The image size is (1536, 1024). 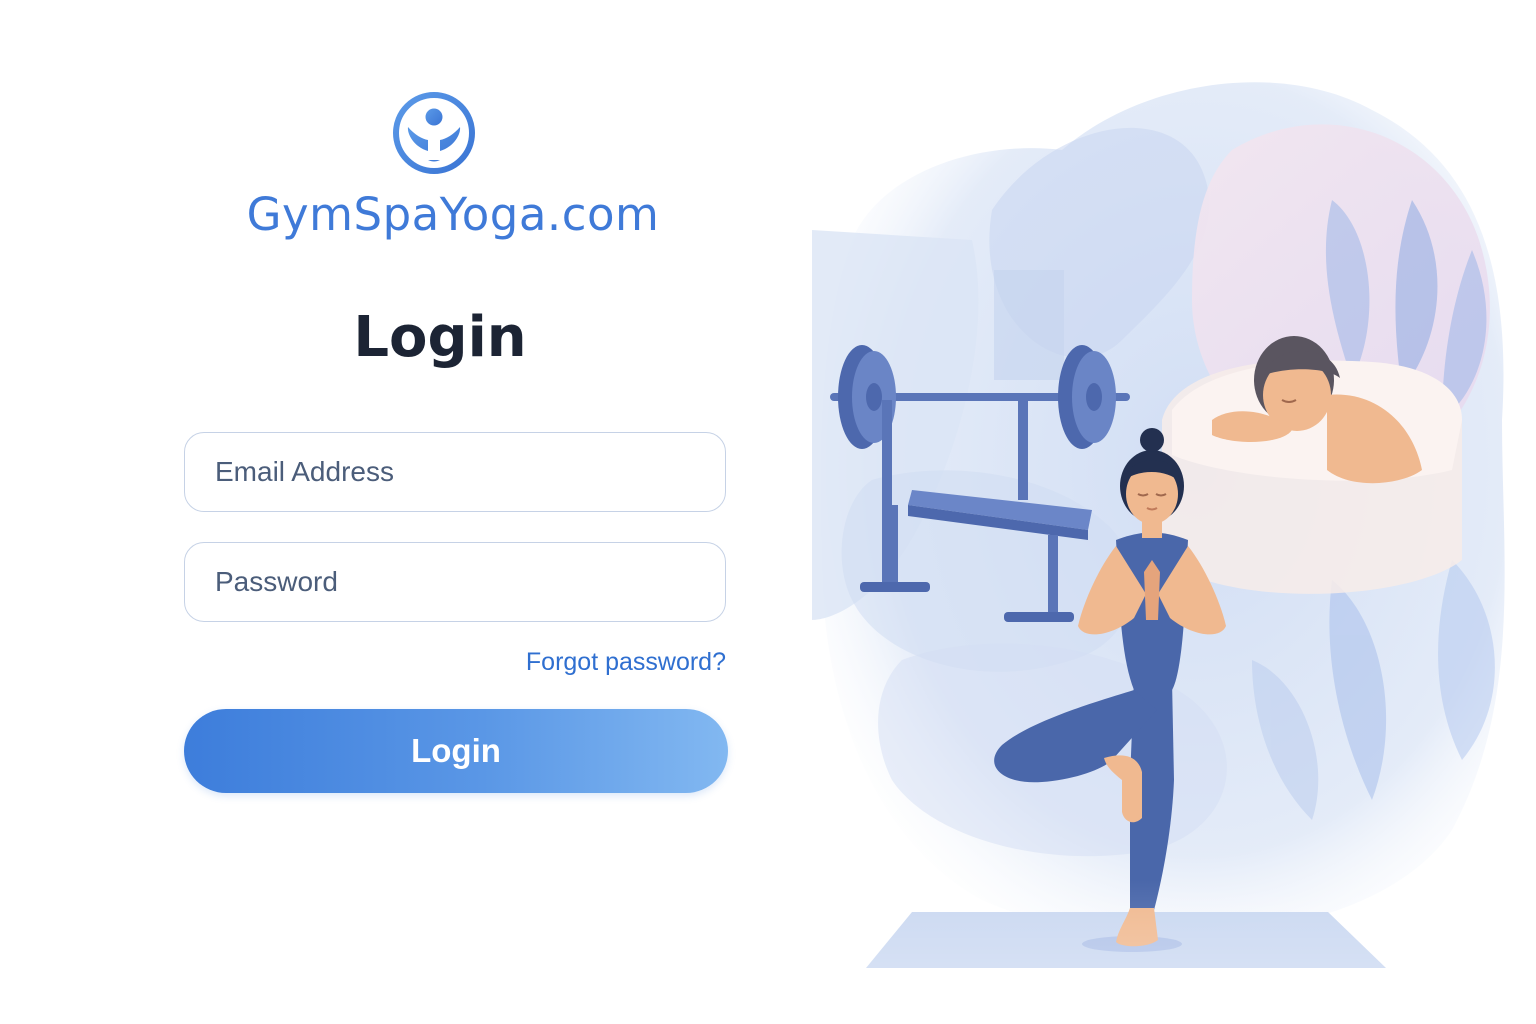 What do you see at coordinates (455, 582) in the screenshot?
I see `password-field` at bounding box center [455, 582].